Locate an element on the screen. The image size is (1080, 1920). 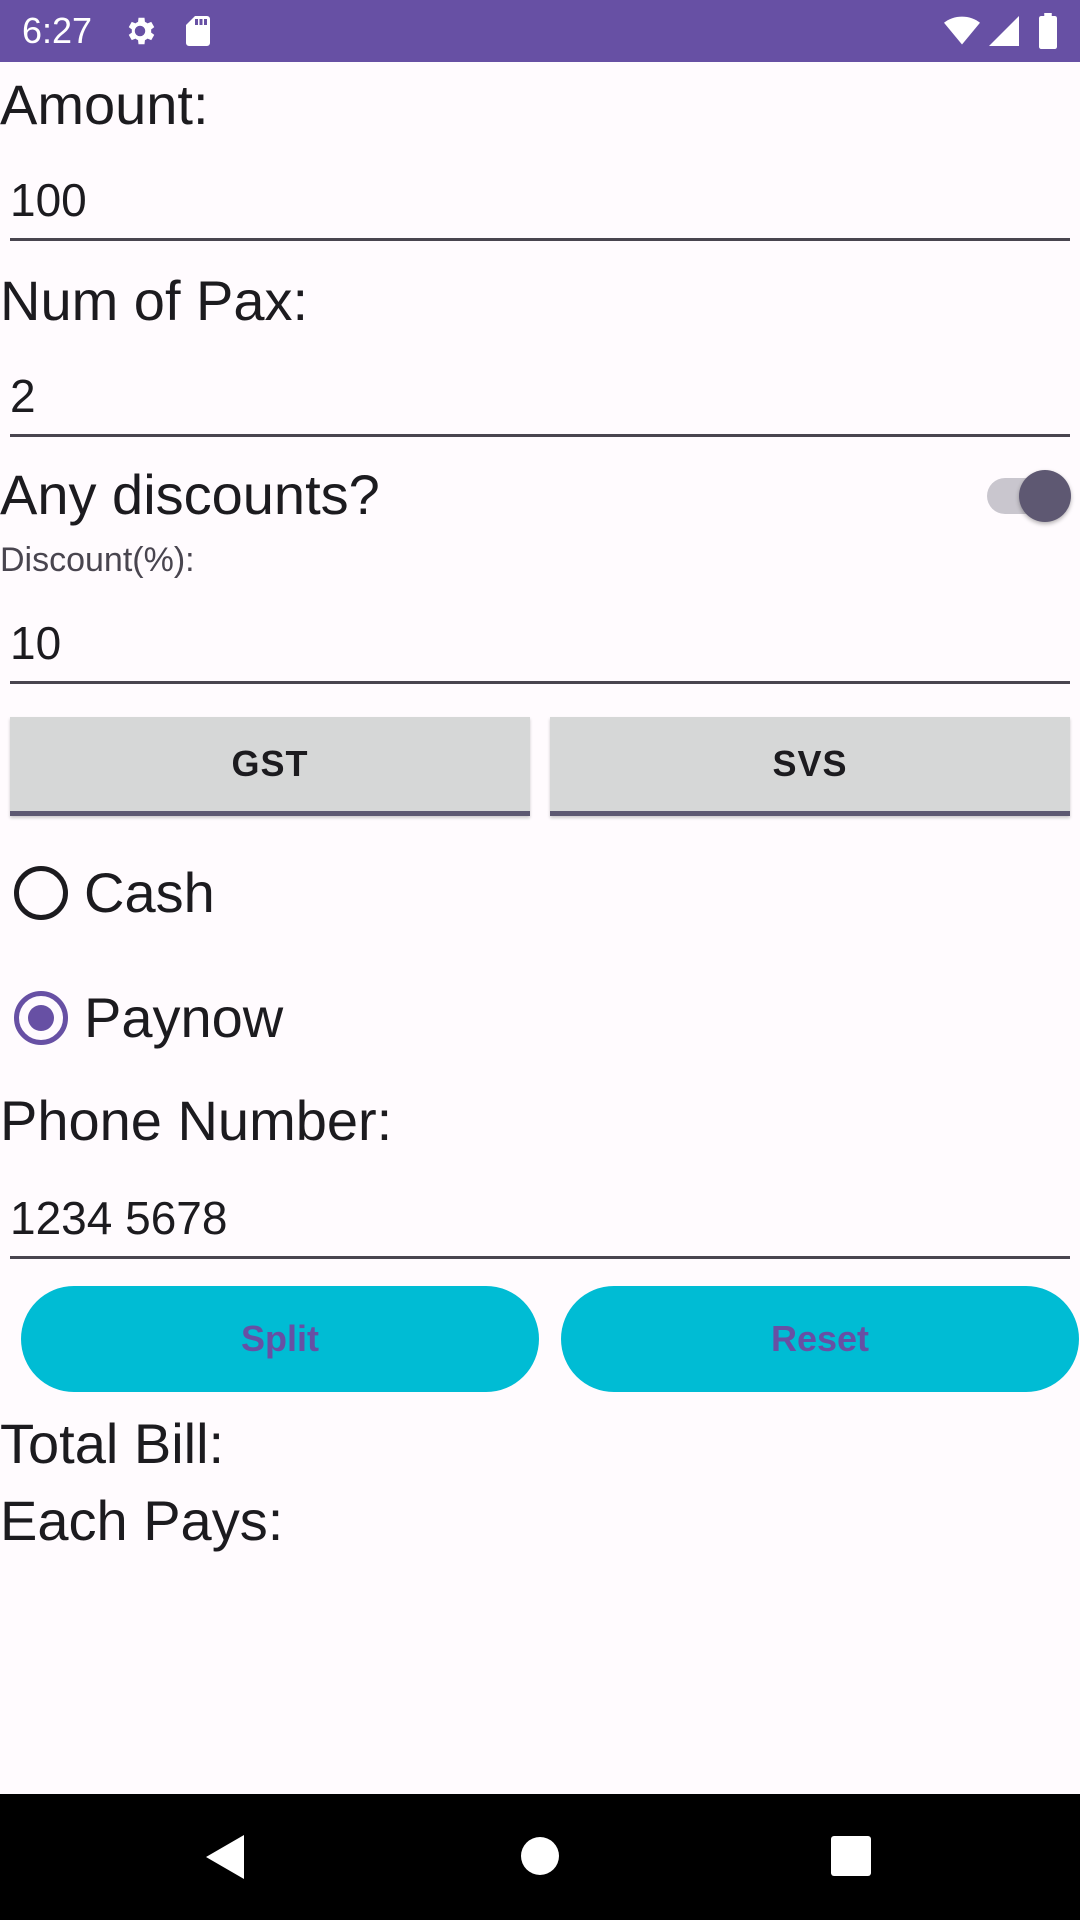
cash-label: Cash is located at coordinates (149, 892).